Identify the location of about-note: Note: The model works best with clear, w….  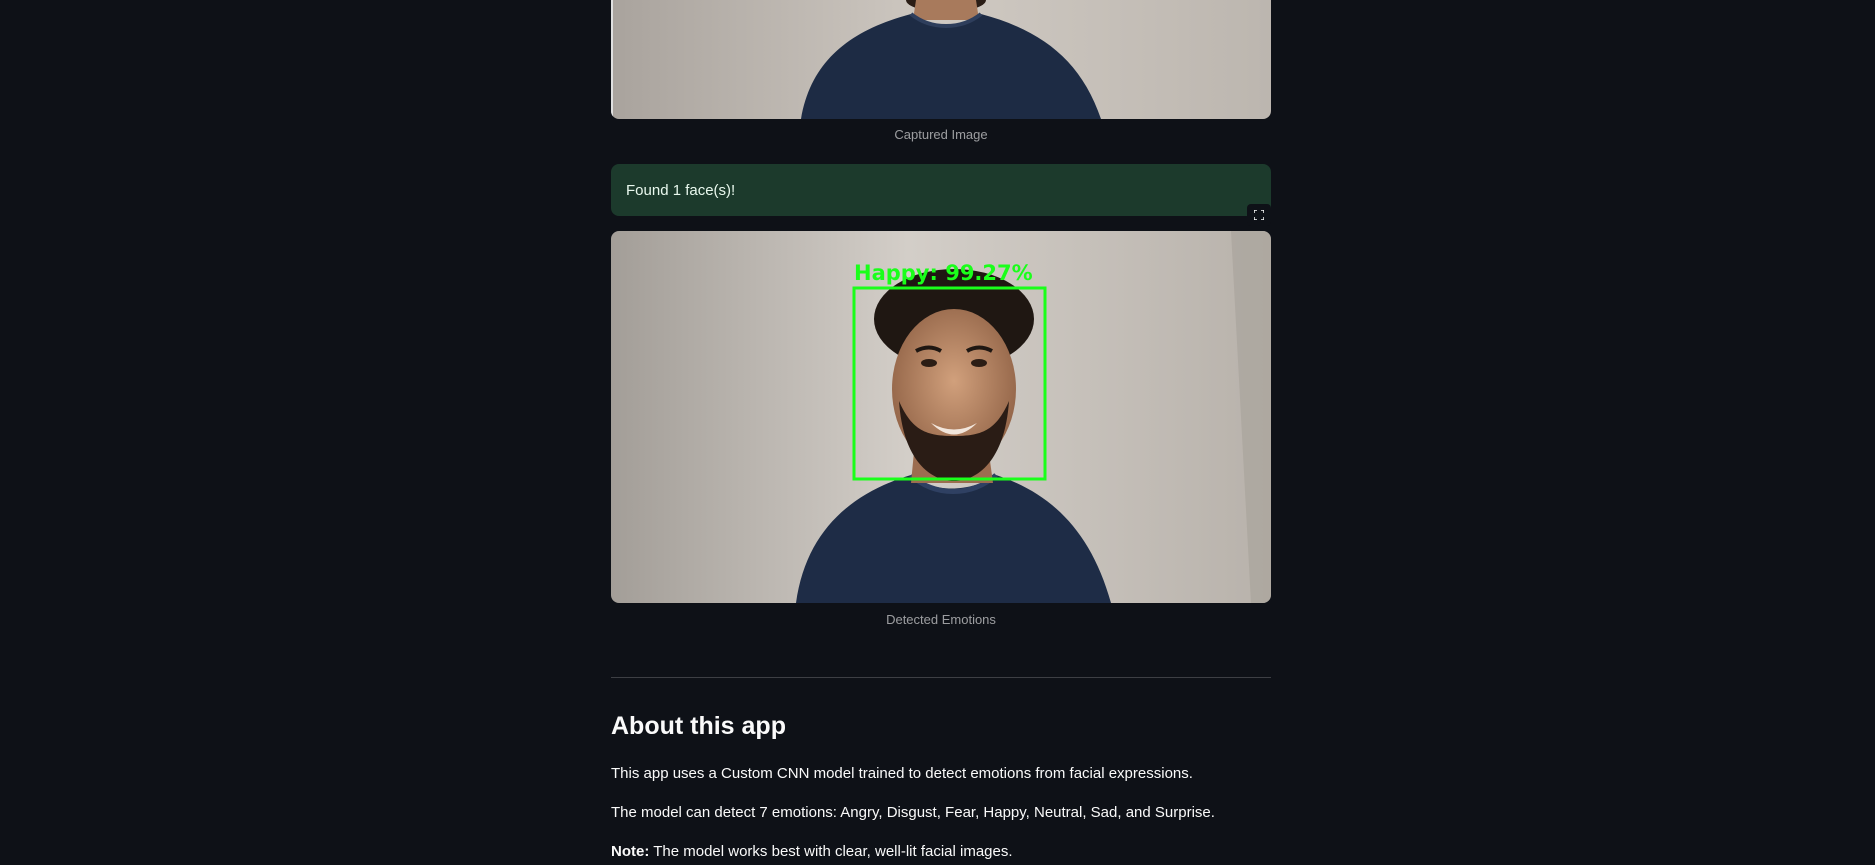
(812, 851).